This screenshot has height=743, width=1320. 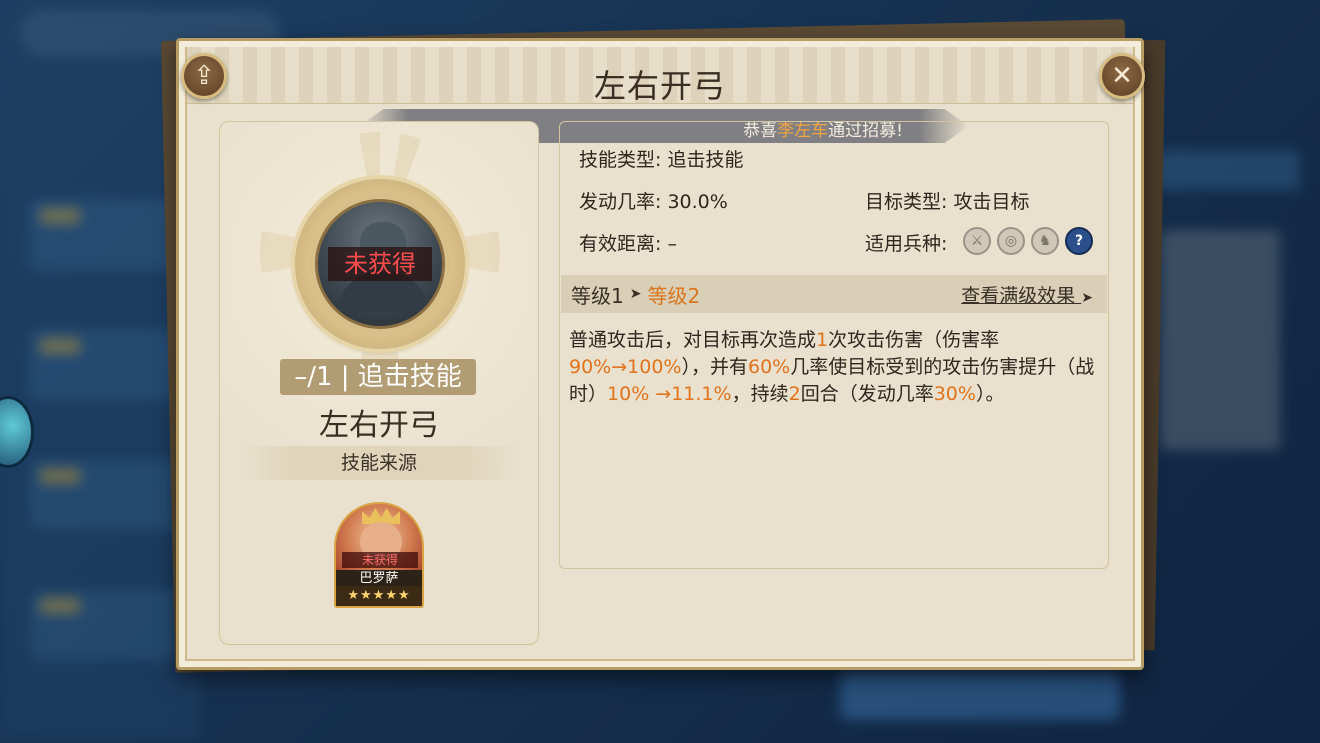 I want to click on desc-highlight: →100%, so click(x=646, y=367).